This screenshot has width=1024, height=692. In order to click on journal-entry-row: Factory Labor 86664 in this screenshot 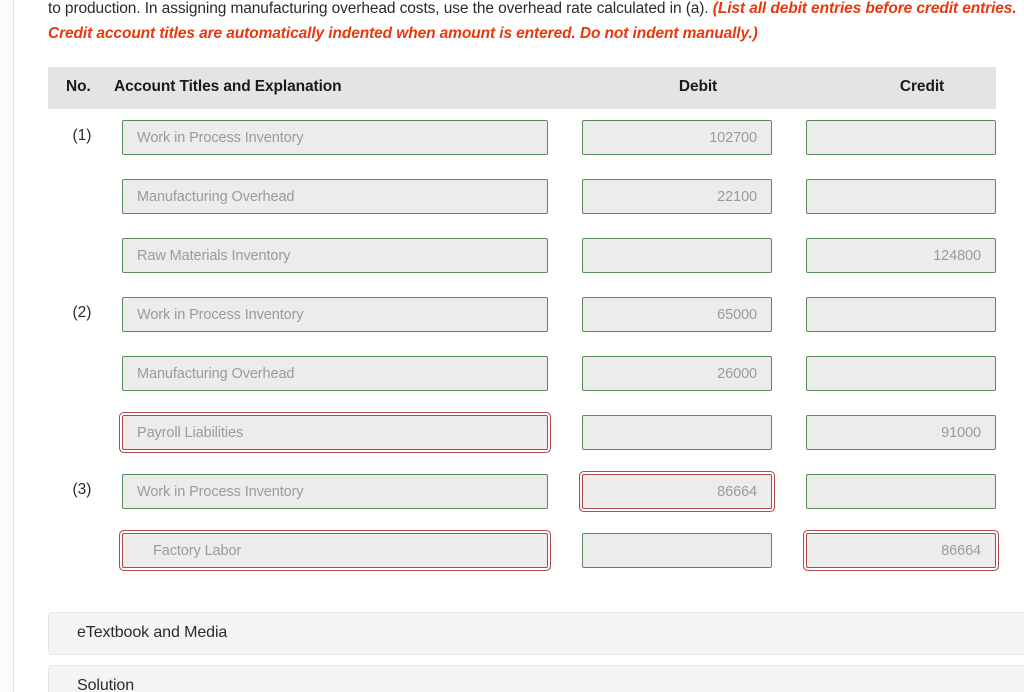, I will do `click(519, 551)`.